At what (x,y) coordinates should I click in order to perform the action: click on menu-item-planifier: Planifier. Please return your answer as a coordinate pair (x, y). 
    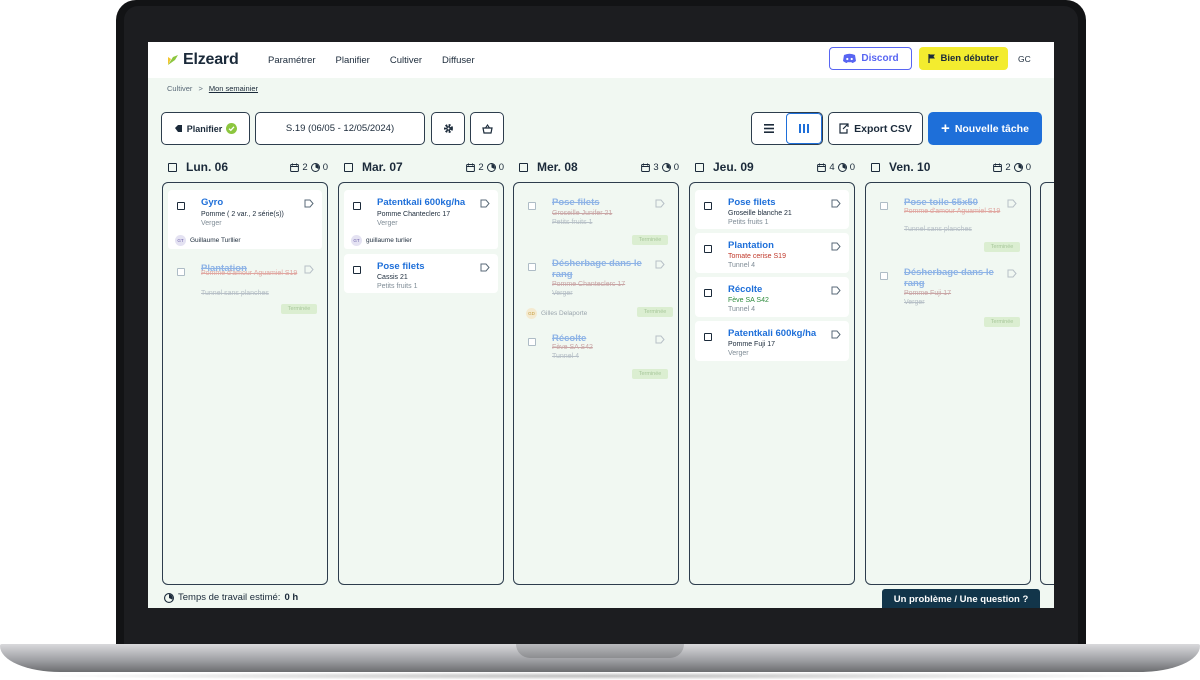
    Looking at the image, I should click on (353, 60).